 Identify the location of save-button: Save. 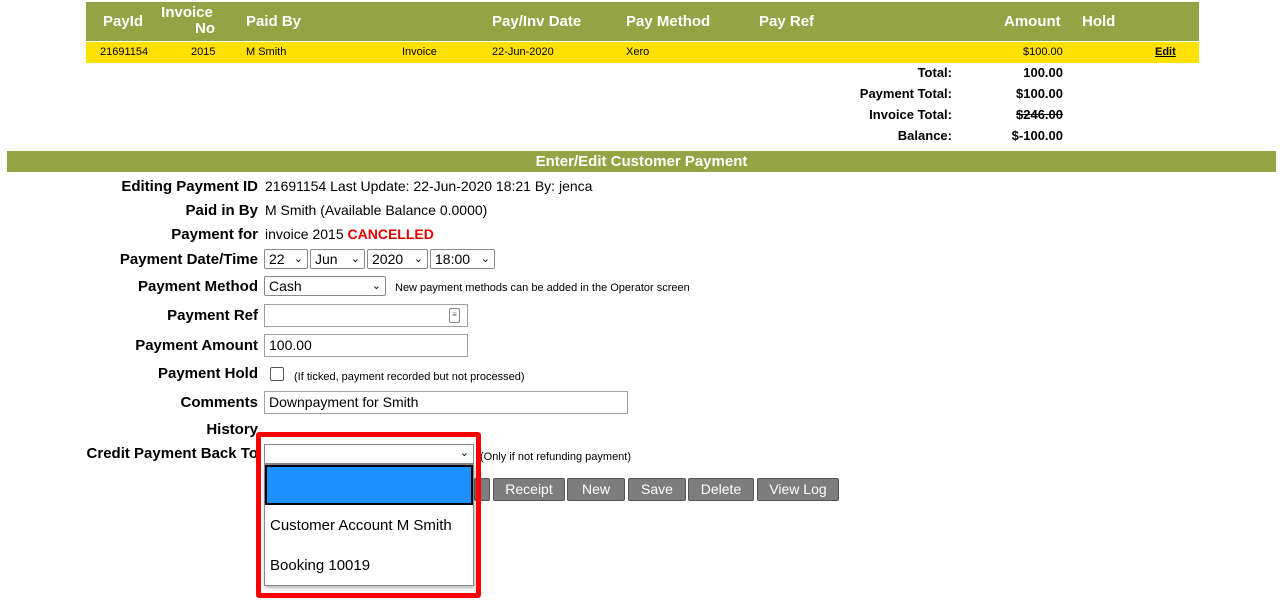
(657, 489).